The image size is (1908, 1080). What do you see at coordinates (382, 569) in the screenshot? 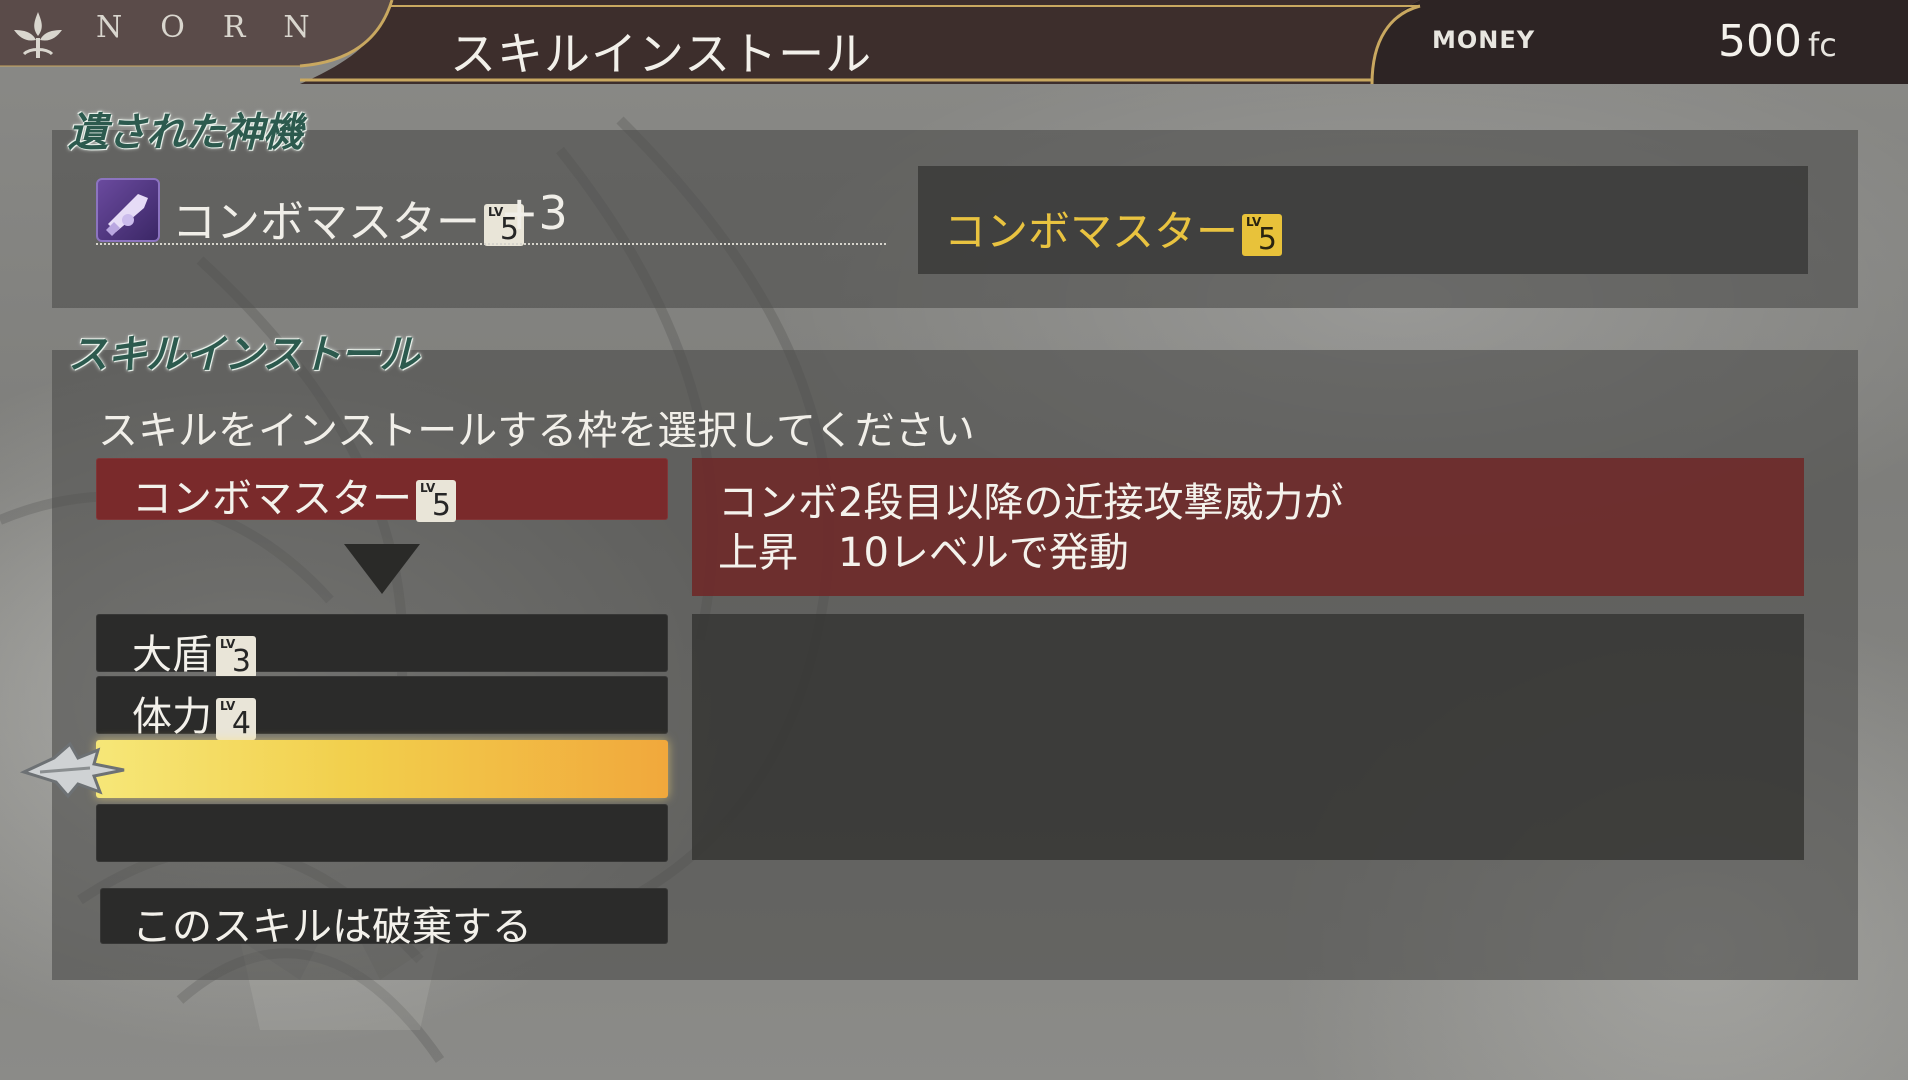
I see `arrow-down-icon` at bounding box center [382, 569].